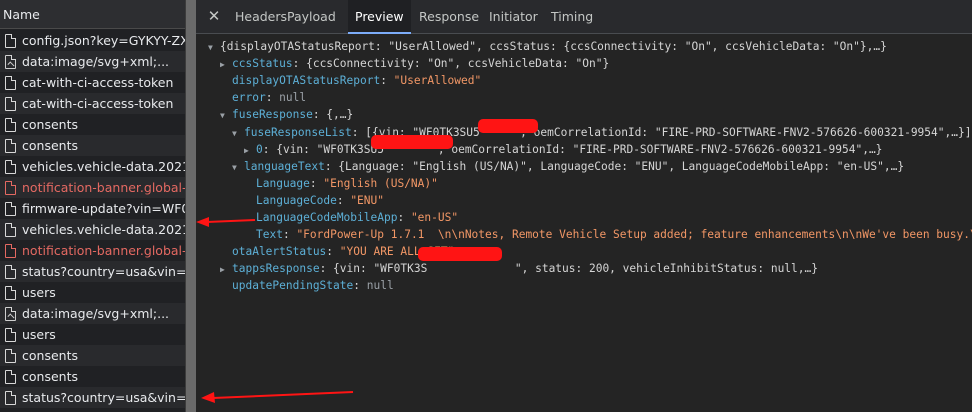 This screenshot has width=972, height=412. Describe the element at coordinates (379, 17) in the screenshot. I see `tab-preview: Preview` at that location.